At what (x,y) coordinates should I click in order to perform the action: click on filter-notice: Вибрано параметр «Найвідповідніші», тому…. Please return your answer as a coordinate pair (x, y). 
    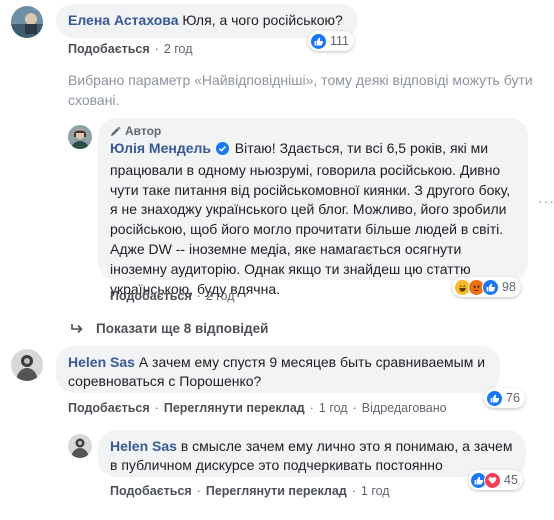
    Looking at the image, I should click on (300, 90).